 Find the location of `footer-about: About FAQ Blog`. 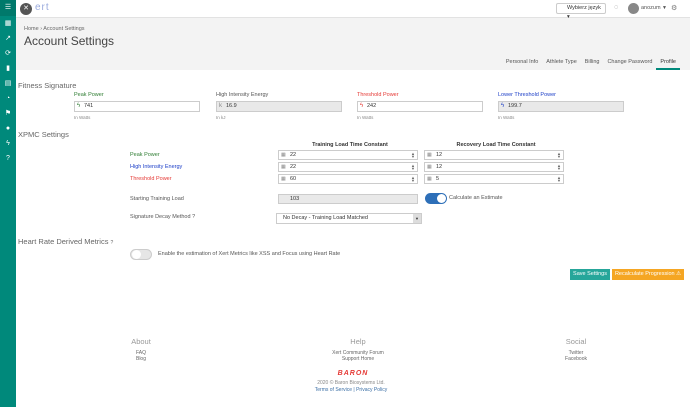

footer-about: About FAQ Blog is located at coordinates (141, 349).